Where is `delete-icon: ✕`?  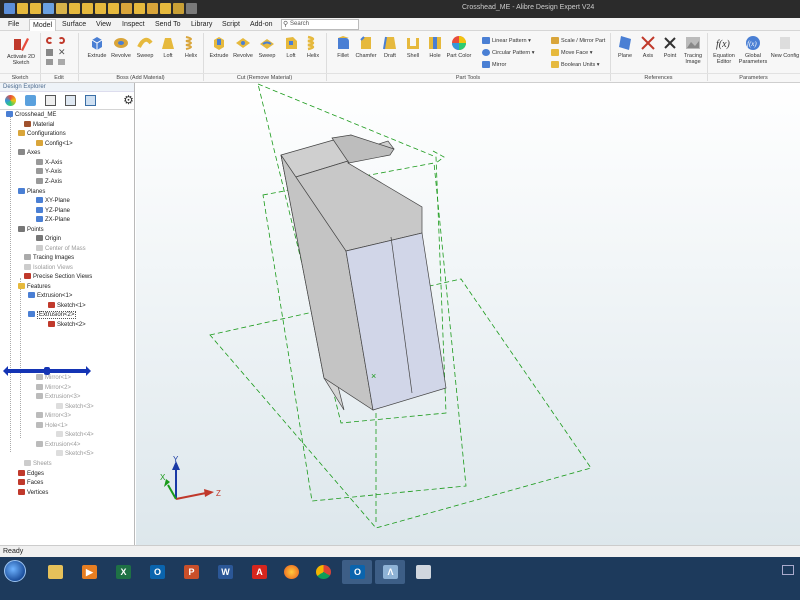 delete-icon: ✕ is located at coordinates (62, 52).